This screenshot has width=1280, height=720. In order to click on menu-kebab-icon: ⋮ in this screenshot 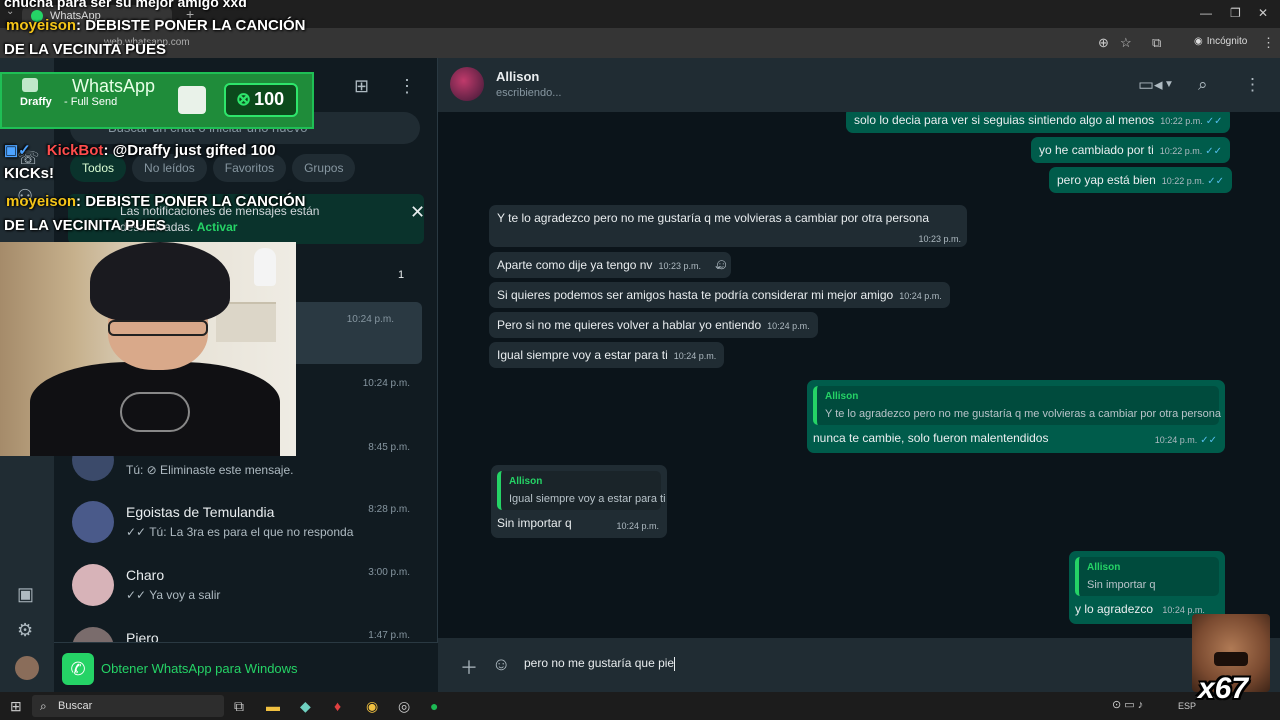, I will do `click(407, 86)`.